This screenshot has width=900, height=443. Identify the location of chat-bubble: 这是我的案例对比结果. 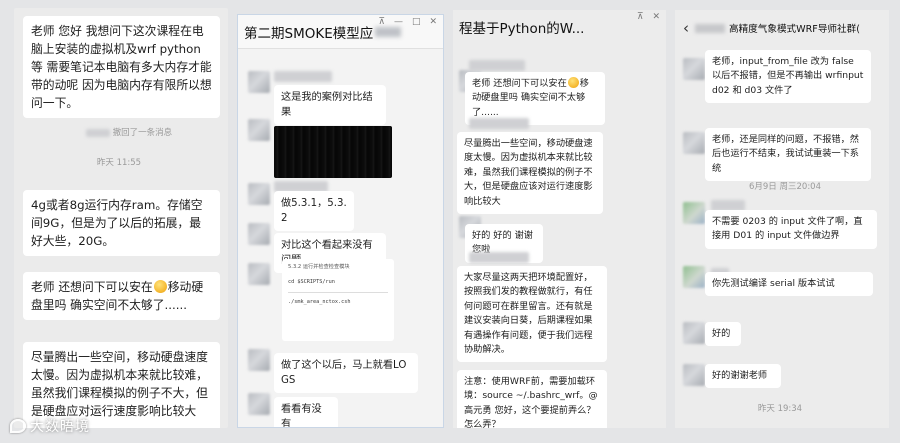
(330, 105).